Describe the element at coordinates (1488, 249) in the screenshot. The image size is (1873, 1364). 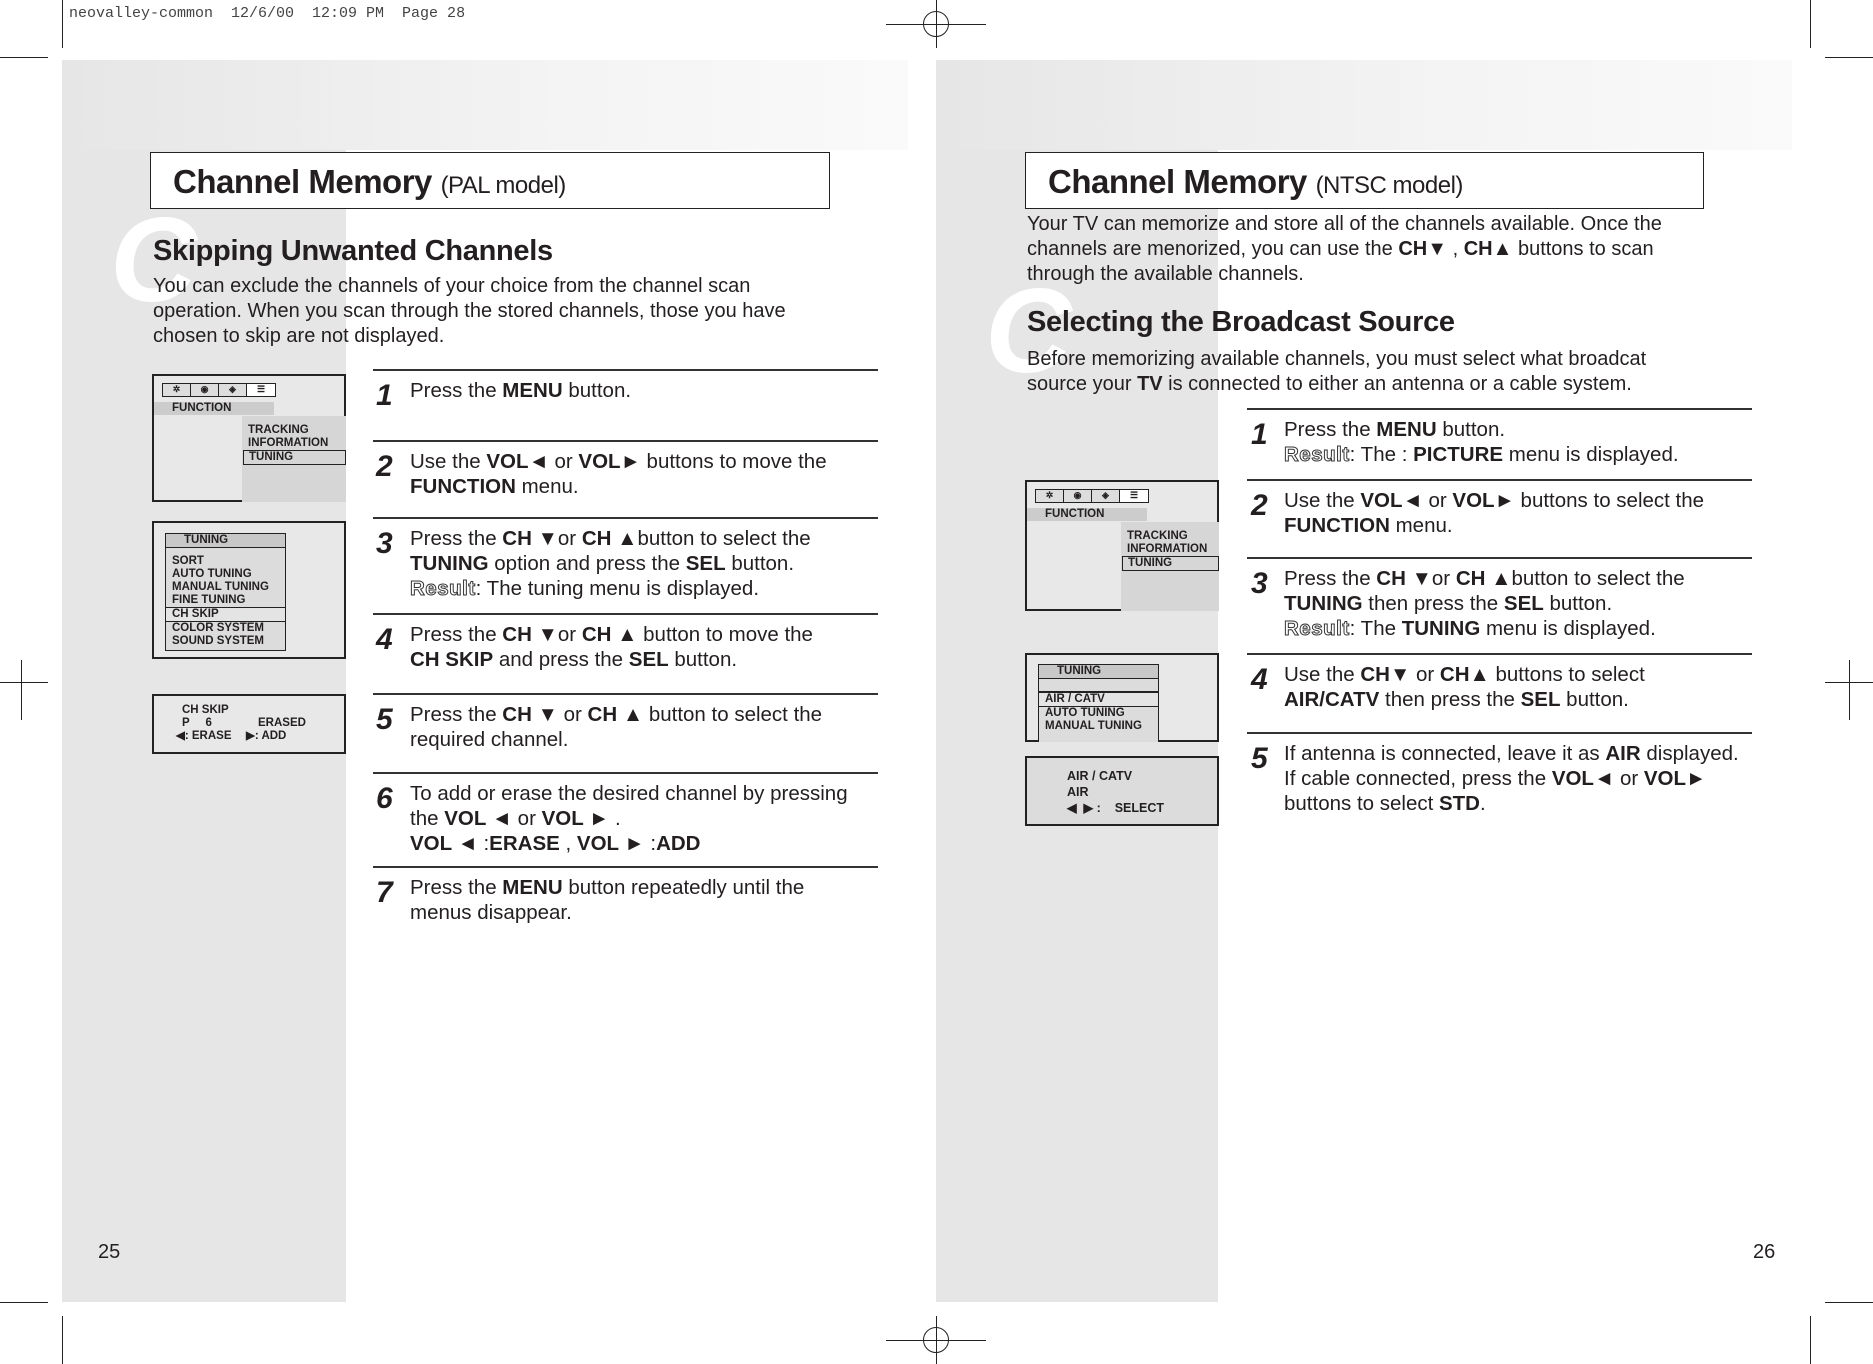
I see `bold-term: CH▲` at that location.